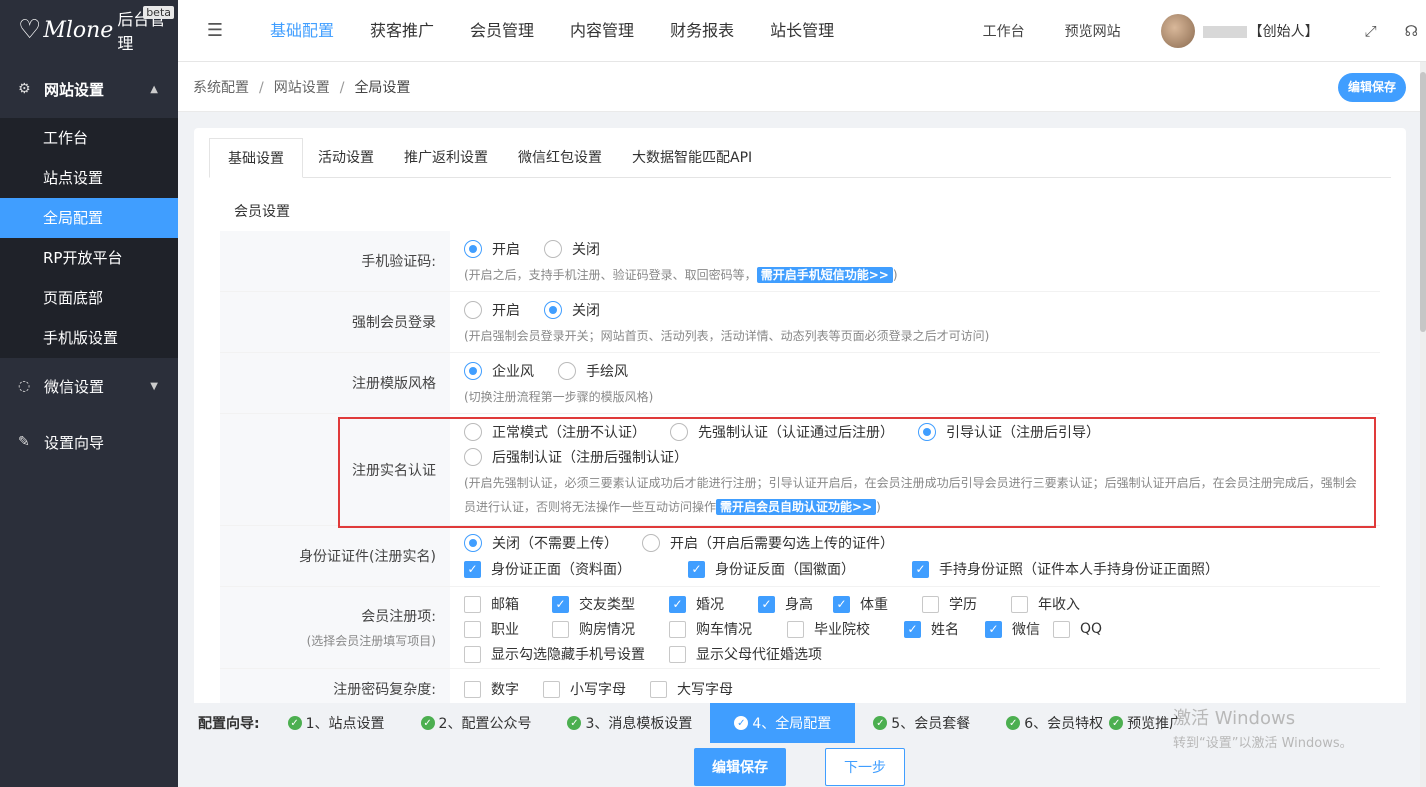 The height and width of the screenshot is (787, 1426). Describe the element at coordinates (1013, 723) in the screenshot. I see `check-circle-icon: ✓` at that location.